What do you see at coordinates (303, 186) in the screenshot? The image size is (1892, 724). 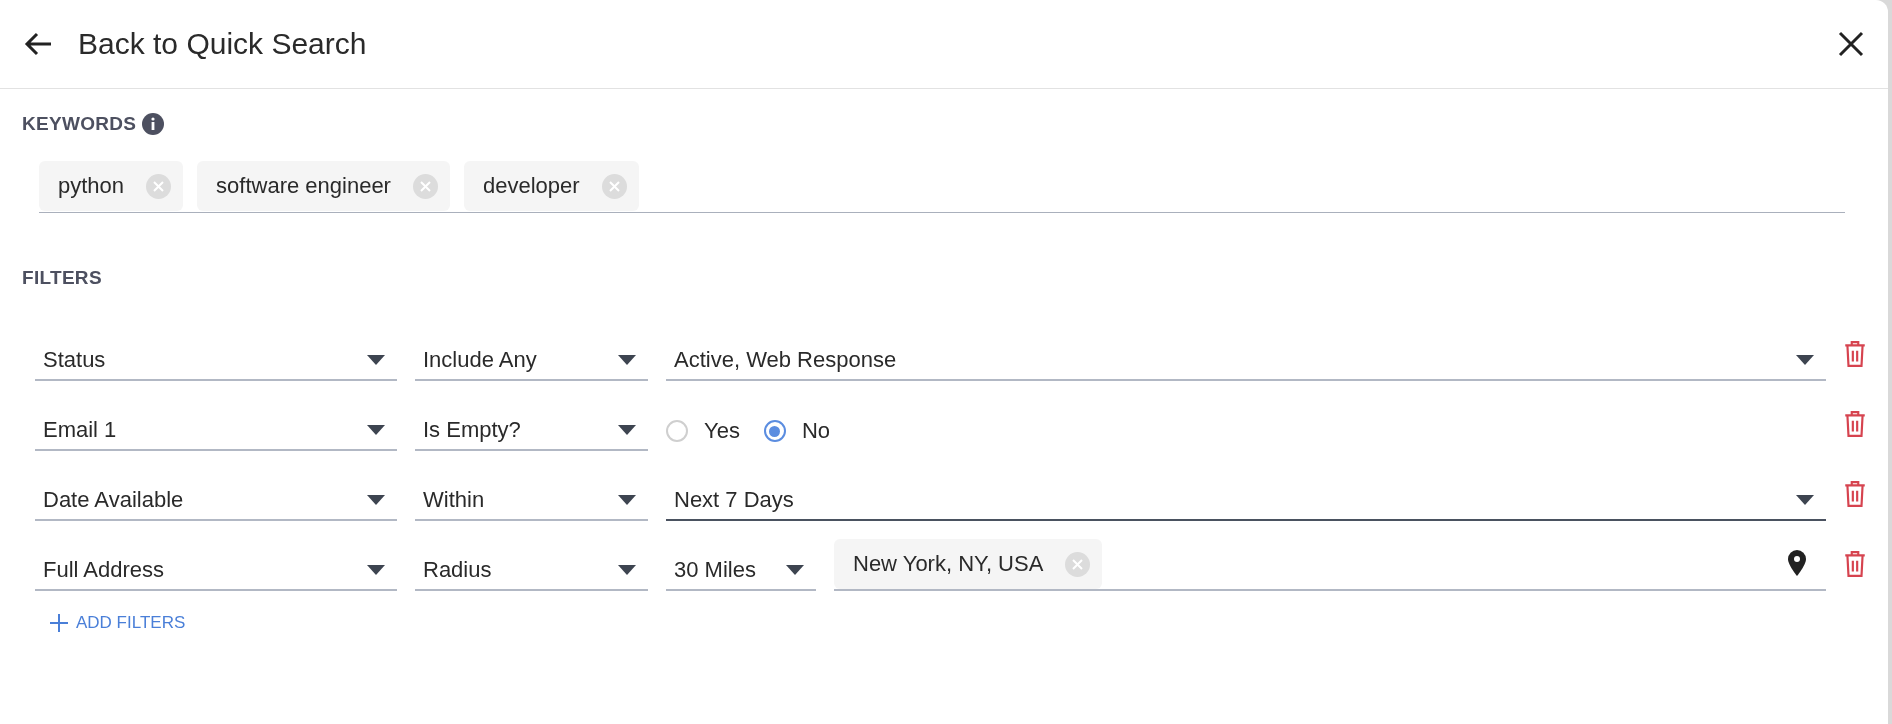 I see `chip-label: software engineer` at bounding box center [303, 186].